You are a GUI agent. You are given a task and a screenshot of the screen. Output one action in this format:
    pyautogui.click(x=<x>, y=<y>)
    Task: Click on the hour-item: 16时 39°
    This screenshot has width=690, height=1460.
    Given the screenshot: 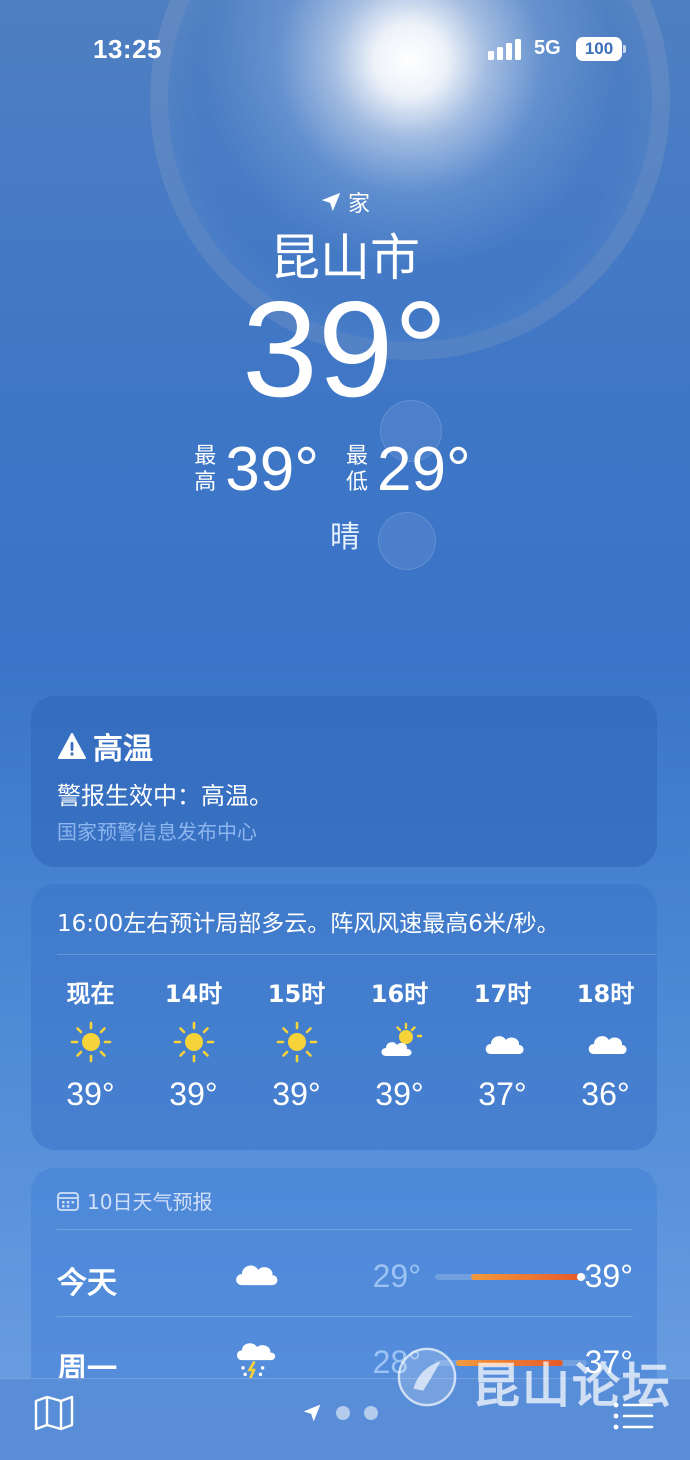 What is the action you would take?
    pyautogui.click(x=399, y=1043)
    